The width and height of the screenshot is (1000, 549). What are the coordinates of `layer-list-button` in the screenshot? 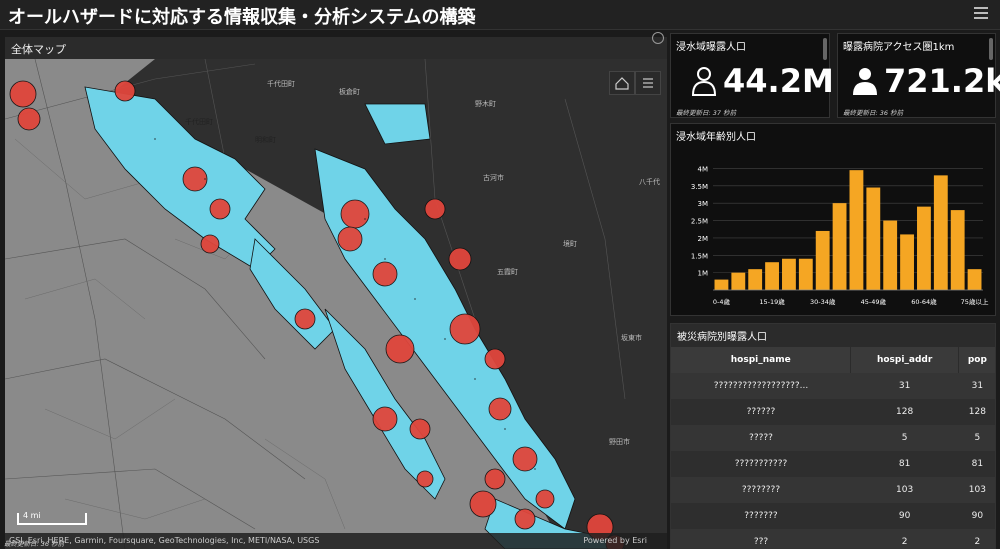 It's located at (648, 83).